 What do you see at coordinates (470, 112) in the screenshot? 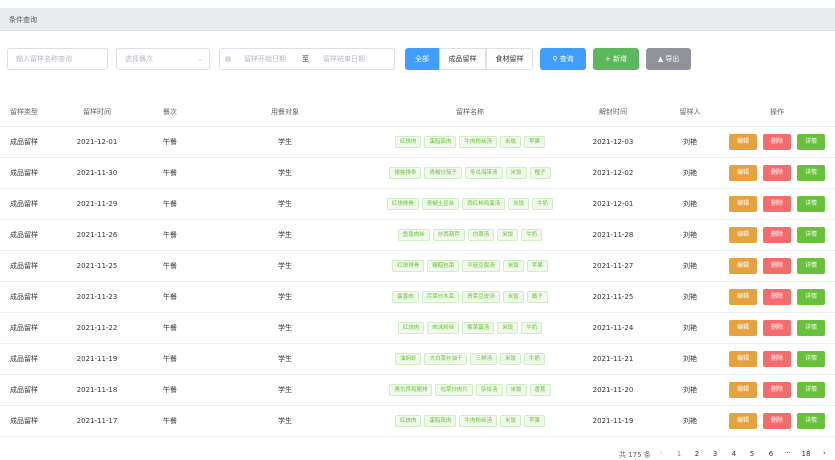
I see `header-names: 留样名称` at bounding box center [470, 112].